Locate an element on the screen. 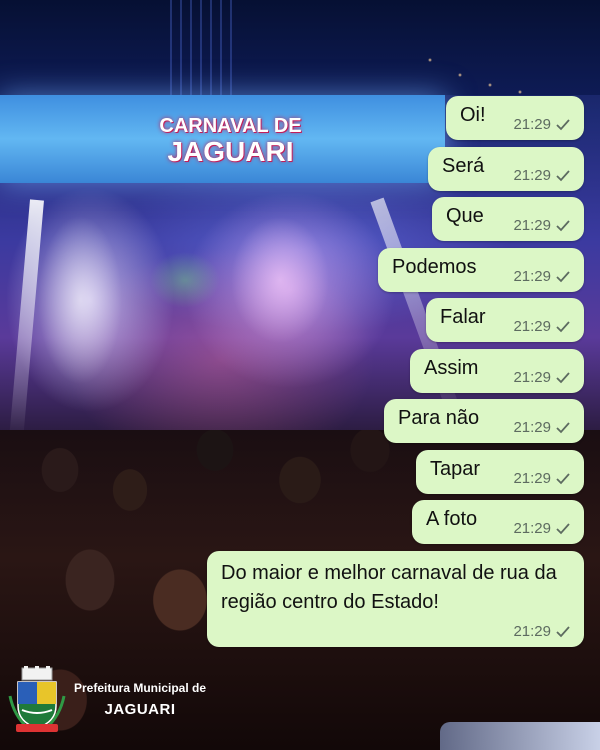 The height and width of the screenshot is (750, 600). message-text: A foto is located at coordinates (452, 519).